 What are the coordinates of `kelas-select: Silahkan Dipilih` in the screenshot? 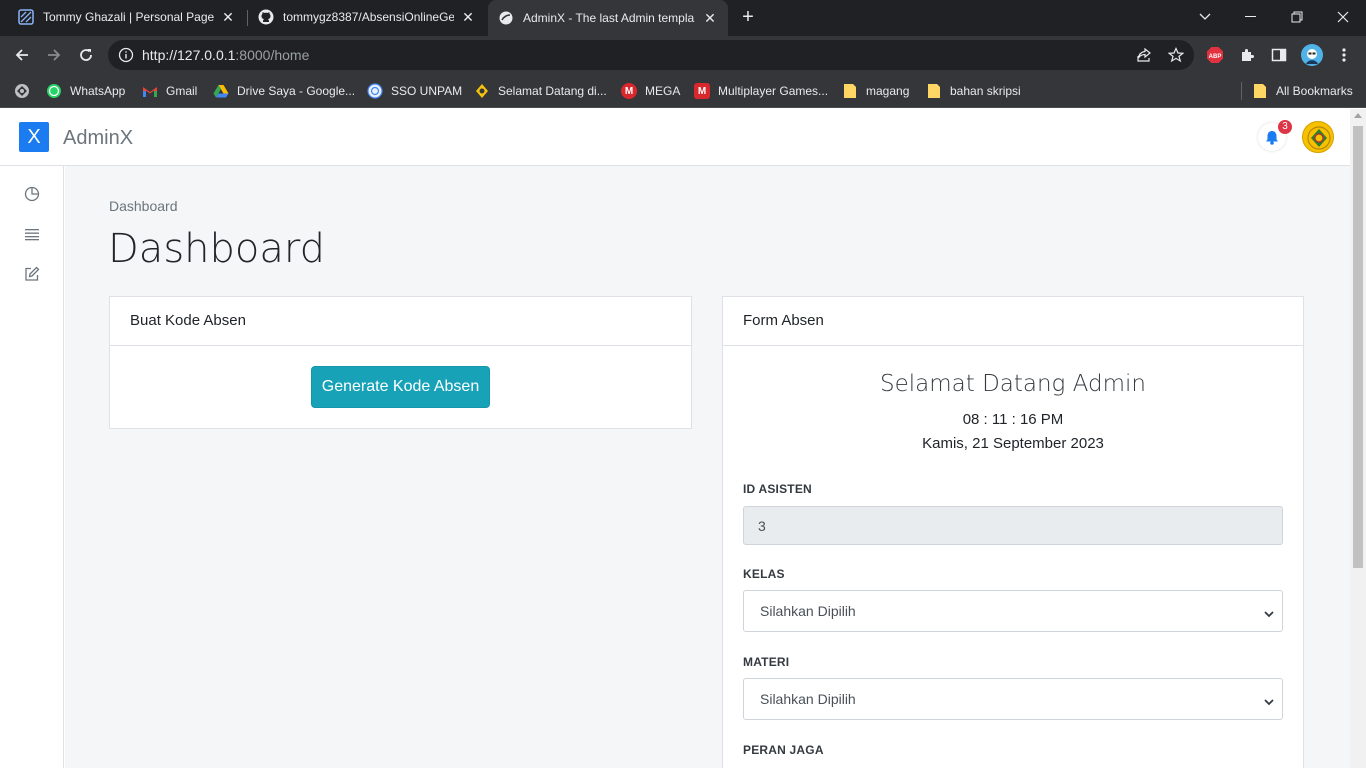 It's located at (1013, 611).